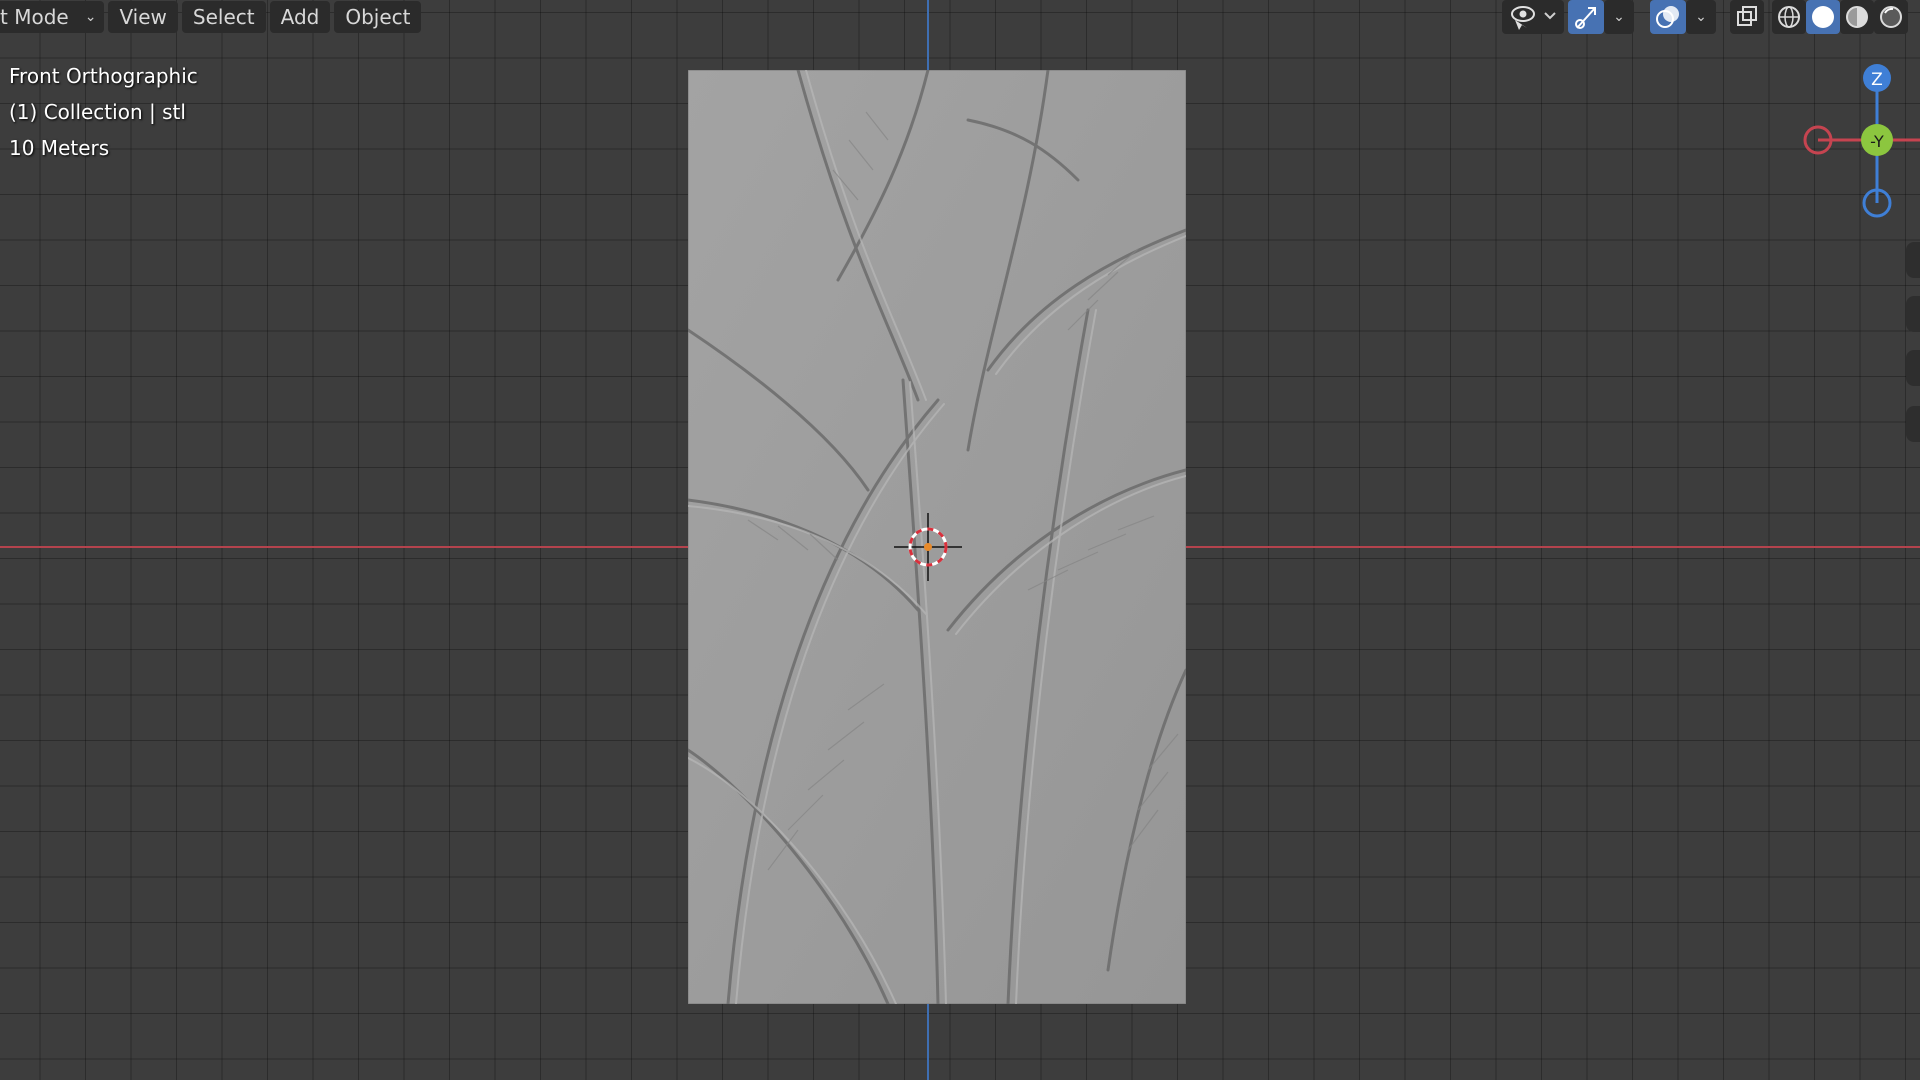  Describe the element at coordinates (928, 547) in the screenshot. I see `3d-cursor-icon` at that location.